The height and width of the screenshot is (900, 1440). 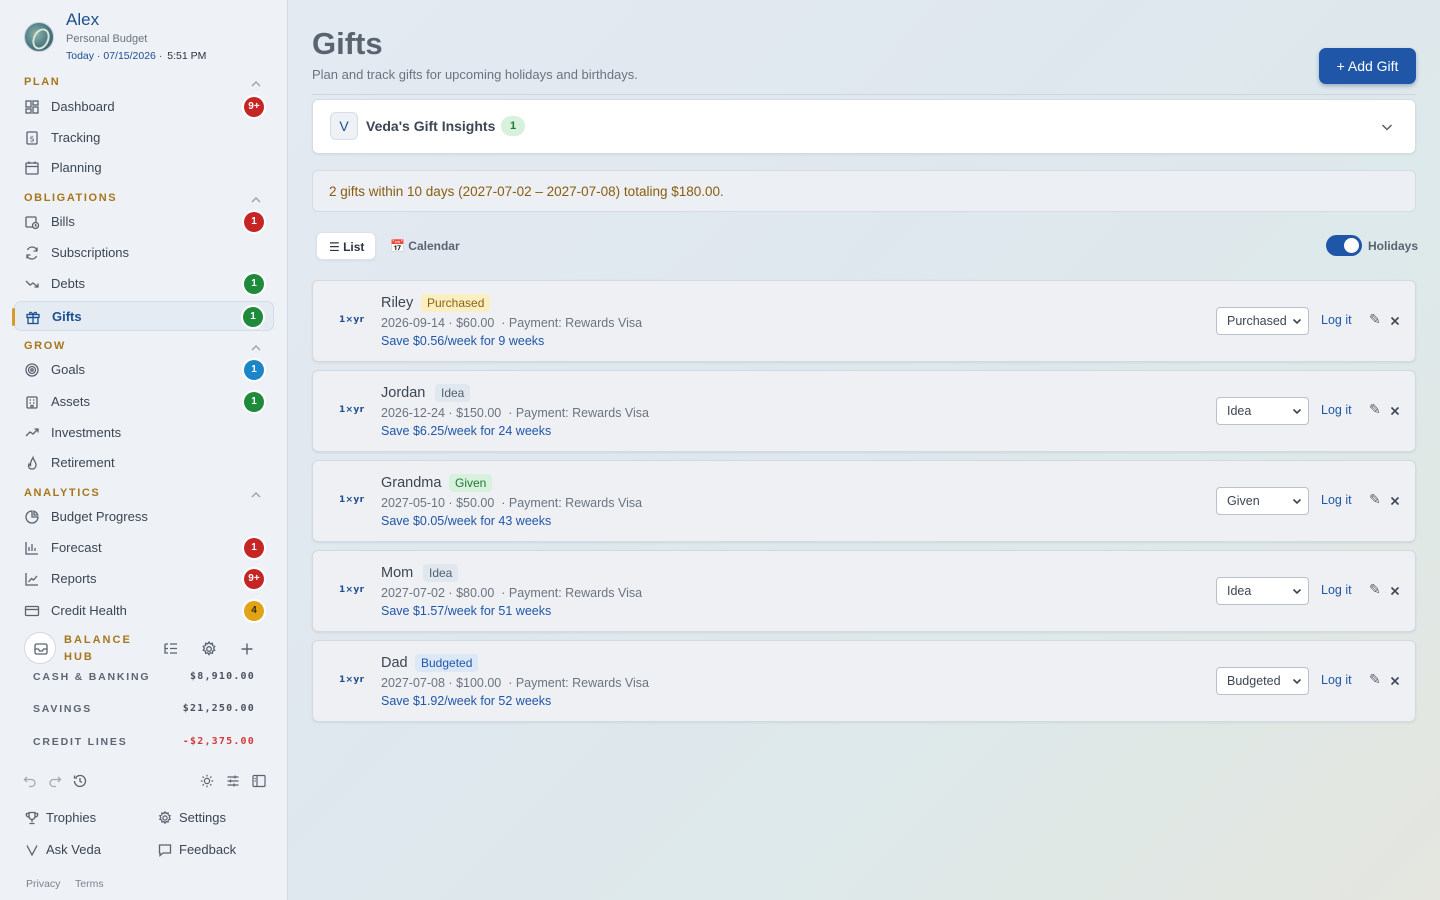 What do you see at coordinates (32, 818) in the screenshot?
I see `trophy-icon` at bounding box center [32, 818].